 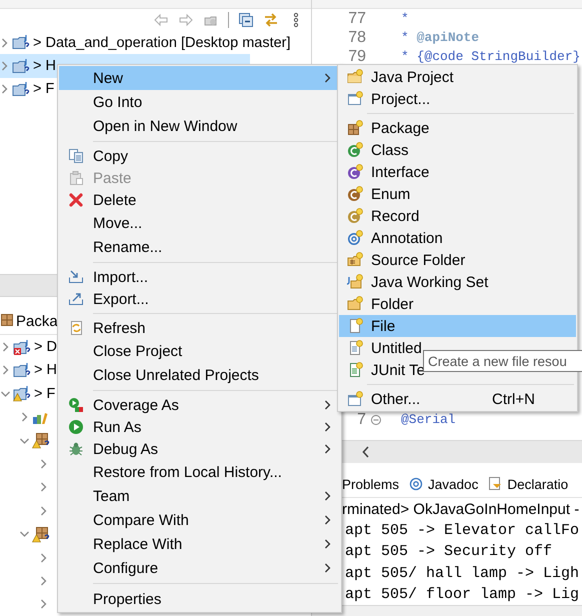 What do you see at coordinates (356, 37) in the screenshot?
I see `line-number: 78` at bounding box center [356, 37].